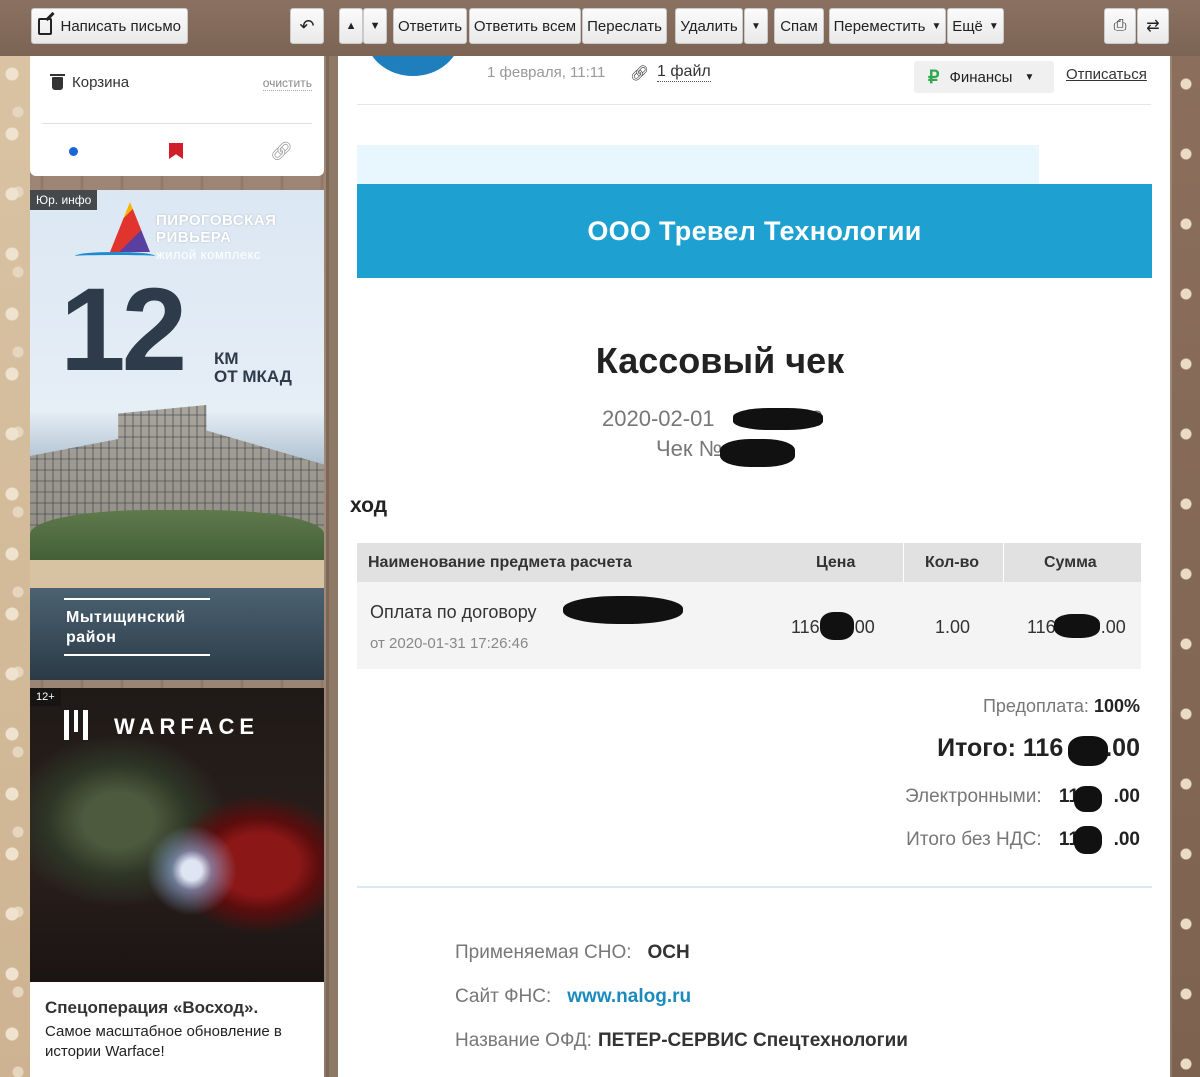  What do you see at coordinates (177, 575) in the screenshot?
I see `ad-beach-image` at bounding box center [177, 575].